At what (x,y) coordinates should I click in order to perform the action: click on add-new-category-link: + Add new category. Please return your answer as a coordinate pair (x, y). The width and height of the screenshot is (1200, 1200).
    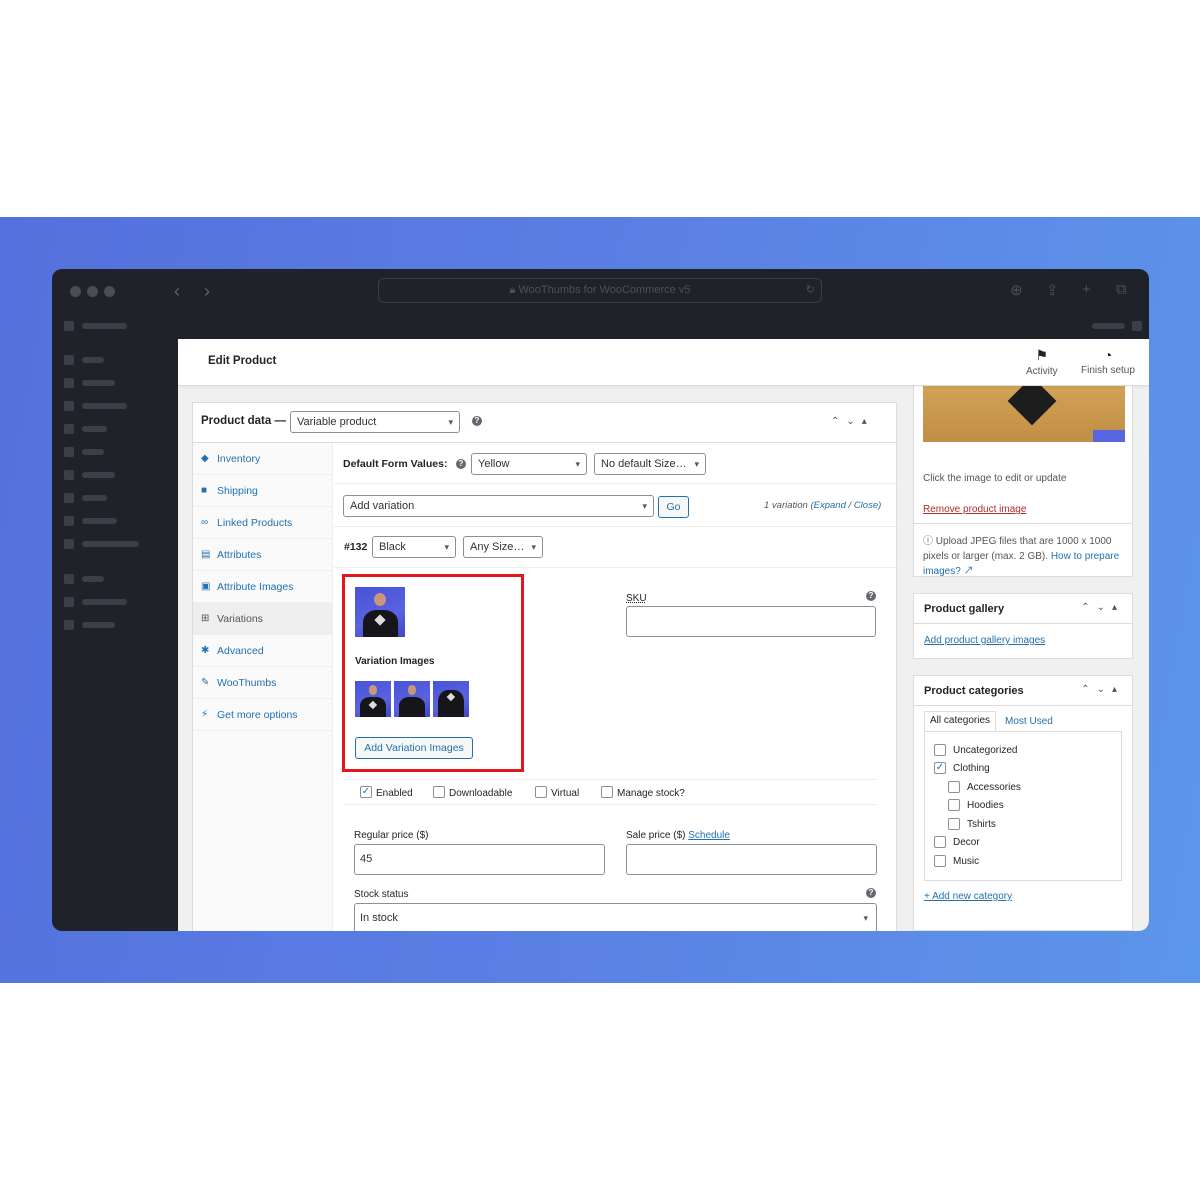
    Looking at the image, I should click on (968, 896).